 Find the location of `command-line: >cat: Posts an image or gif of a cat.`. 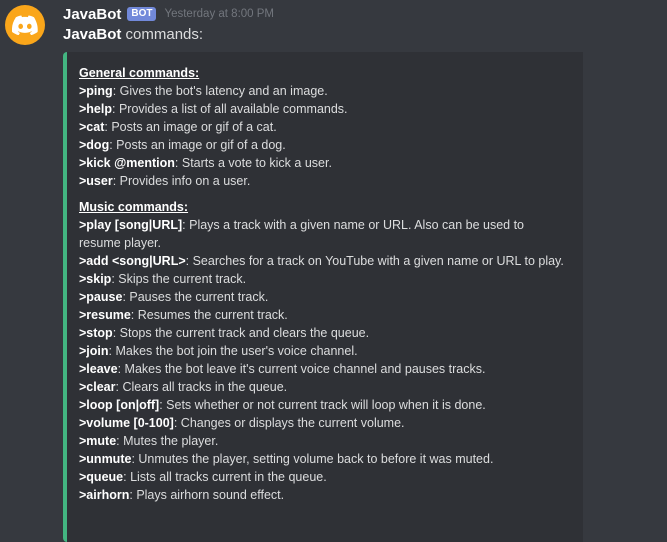

command-line: >cat: Posts an image or gif of a cat. is located at coordinates (324, 127).